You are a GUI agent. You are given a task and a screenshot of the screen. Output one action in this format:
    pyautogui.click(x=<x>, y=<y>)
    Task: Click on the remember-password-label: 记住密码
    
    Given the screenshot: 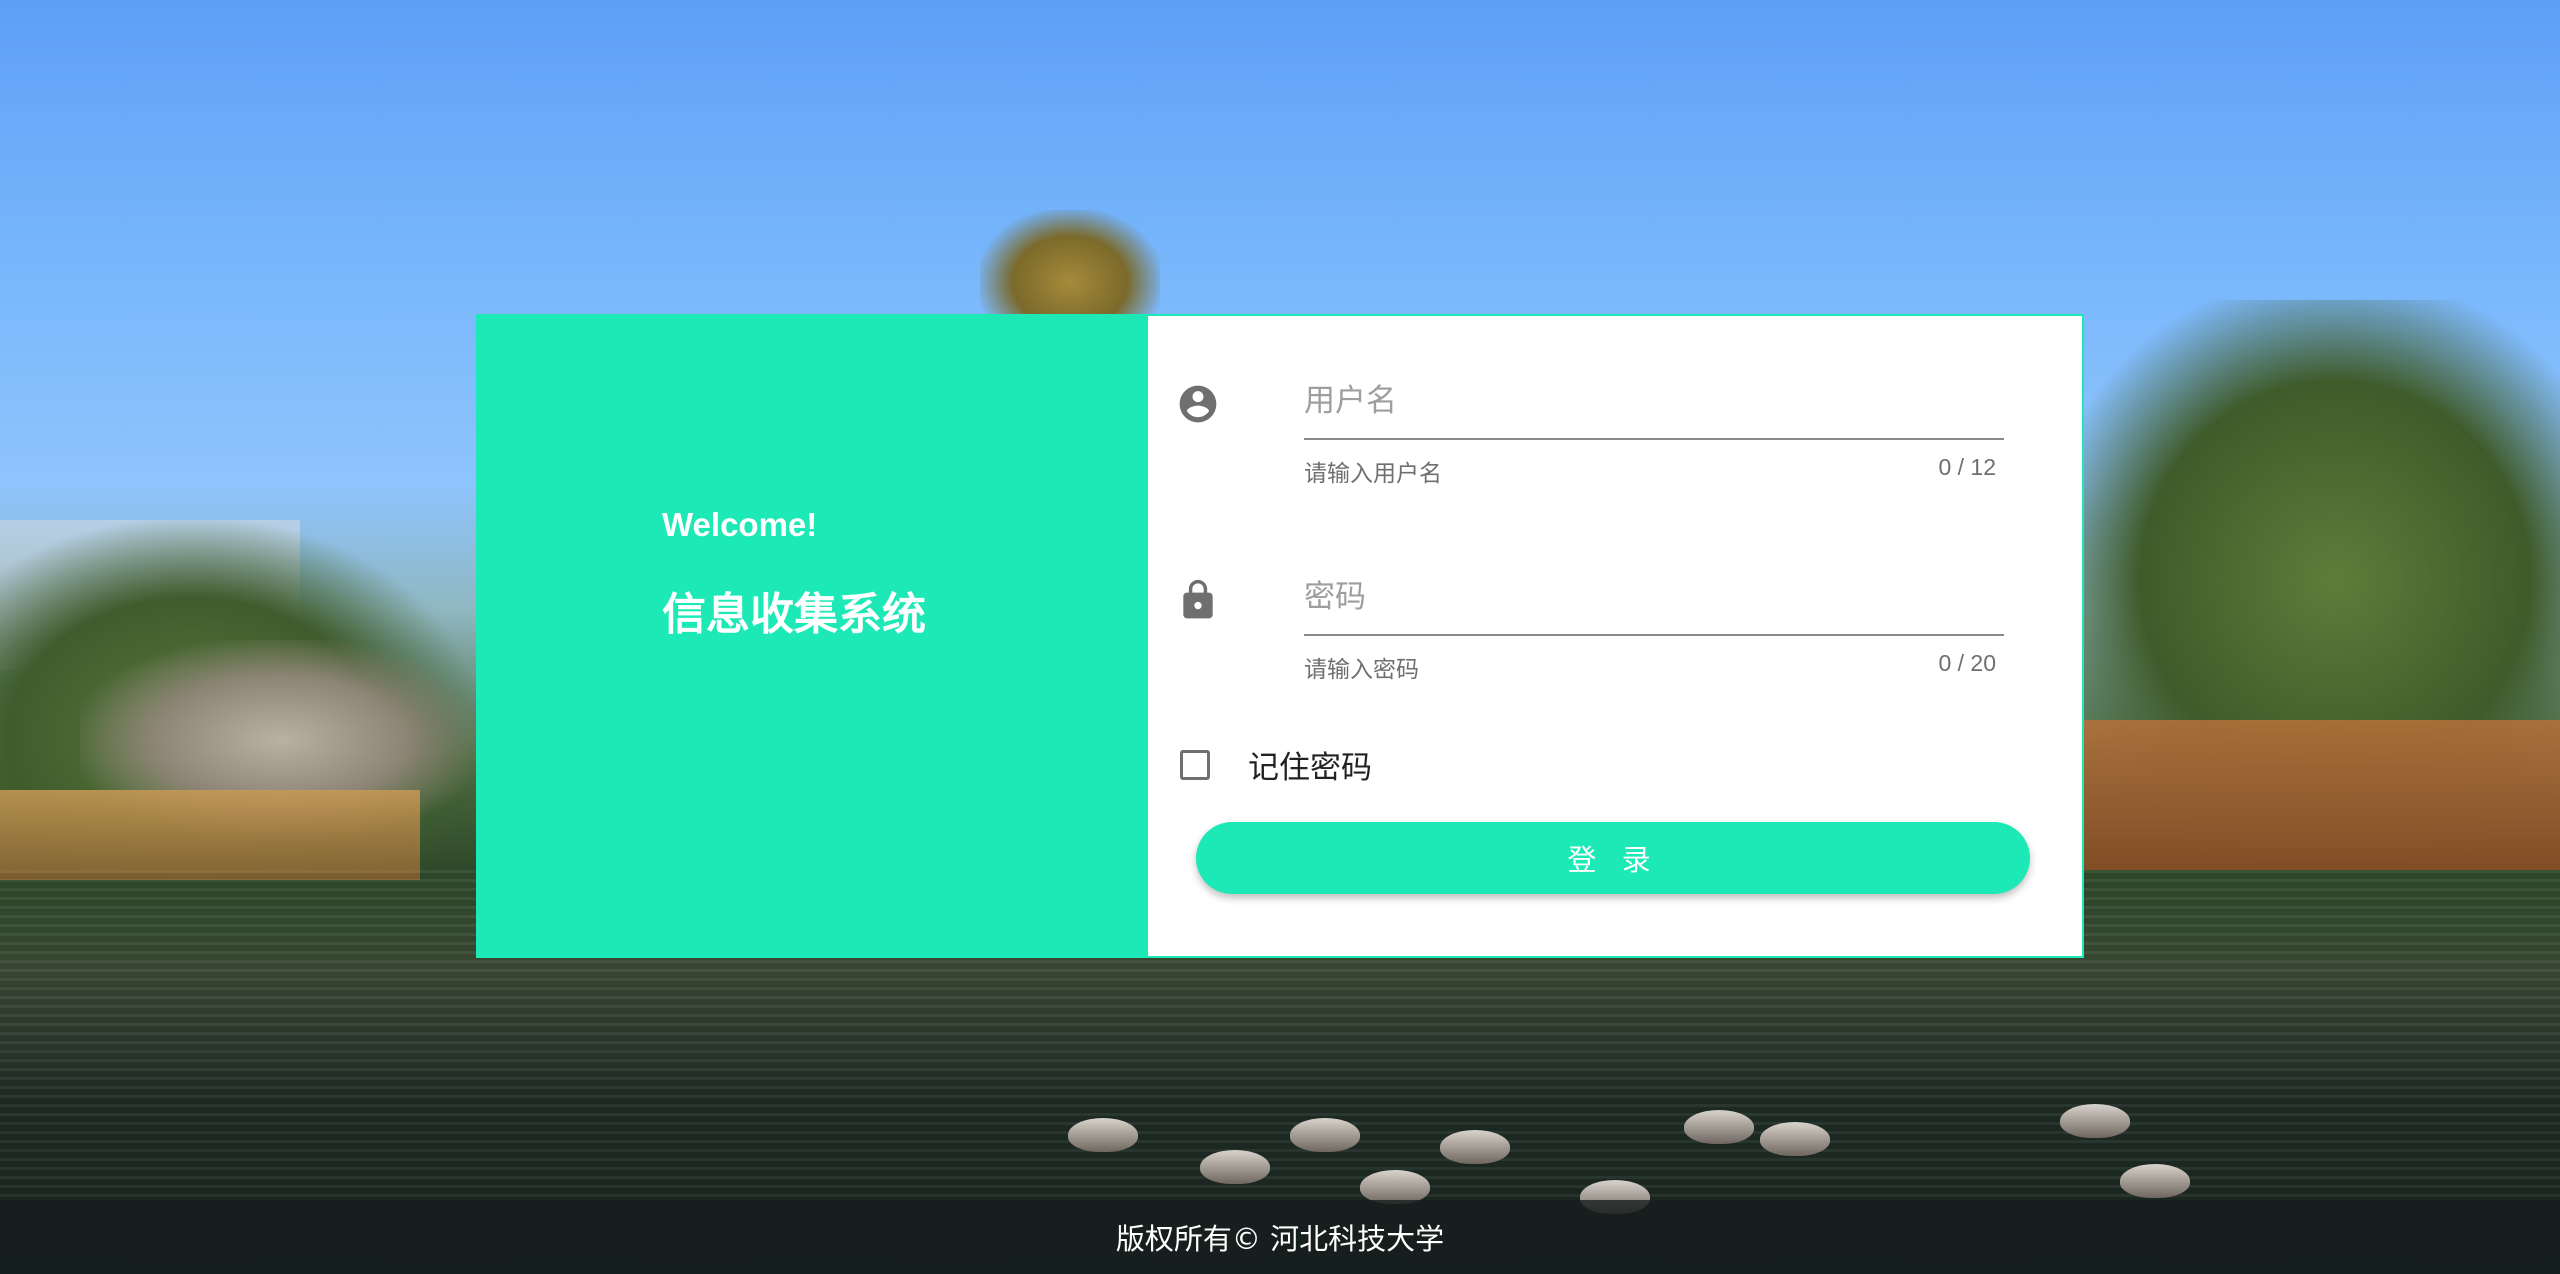 What is the action you would take?
    pyautogui.click(x=1310, y=764)
    